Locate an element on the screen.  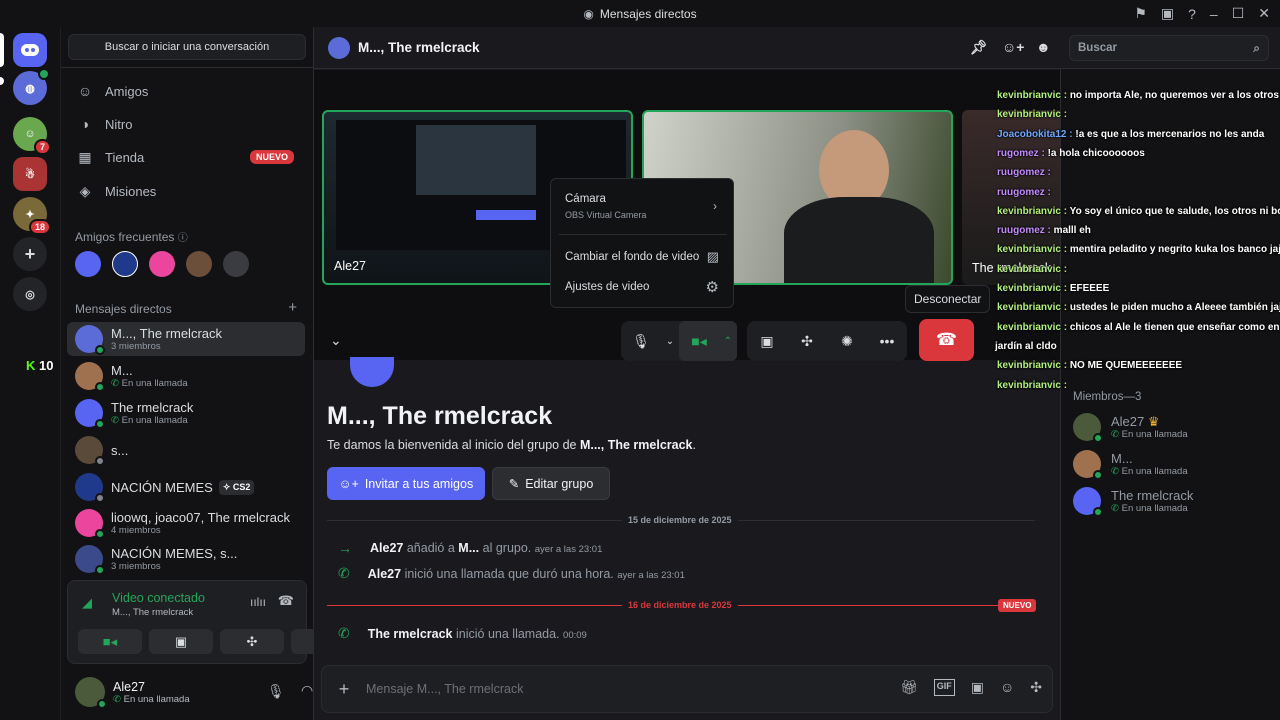
more-icon: ••• is located at coordinates (887, 341).